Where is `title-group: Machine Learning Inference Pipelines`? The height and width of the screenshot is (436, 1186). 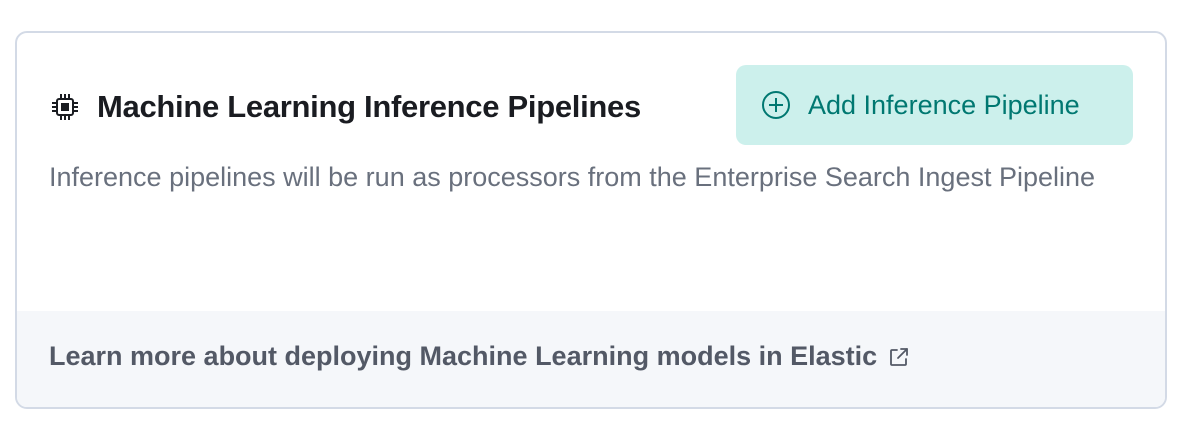 title-group: Machine Learning Inference Pipelines is located at coordinates (345, 107).